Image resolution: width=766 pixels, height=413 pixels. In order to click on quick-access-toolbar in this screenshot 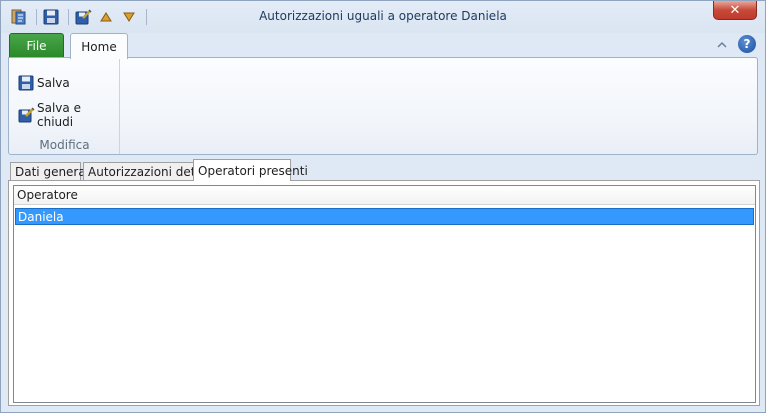, I will do `click(80, 17)`.